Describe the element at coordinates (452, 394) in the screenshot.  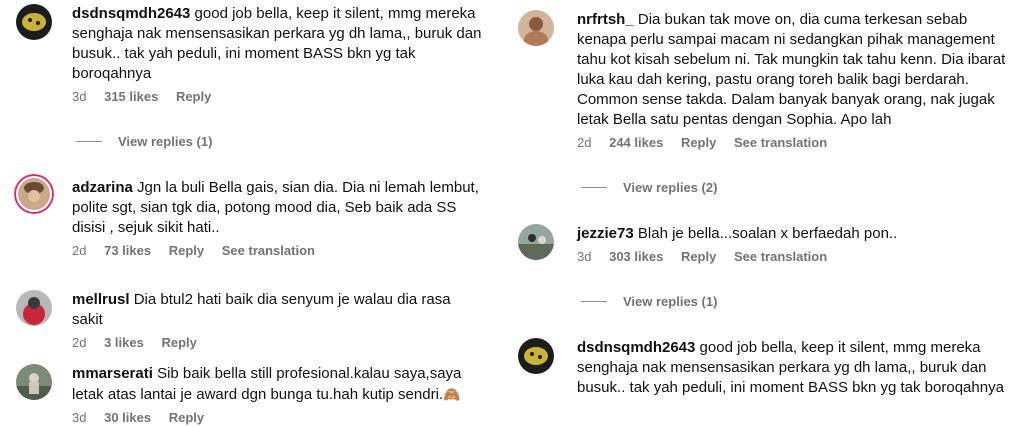
I see `see-no-evil-monkey-icon: 🙈` at that location.